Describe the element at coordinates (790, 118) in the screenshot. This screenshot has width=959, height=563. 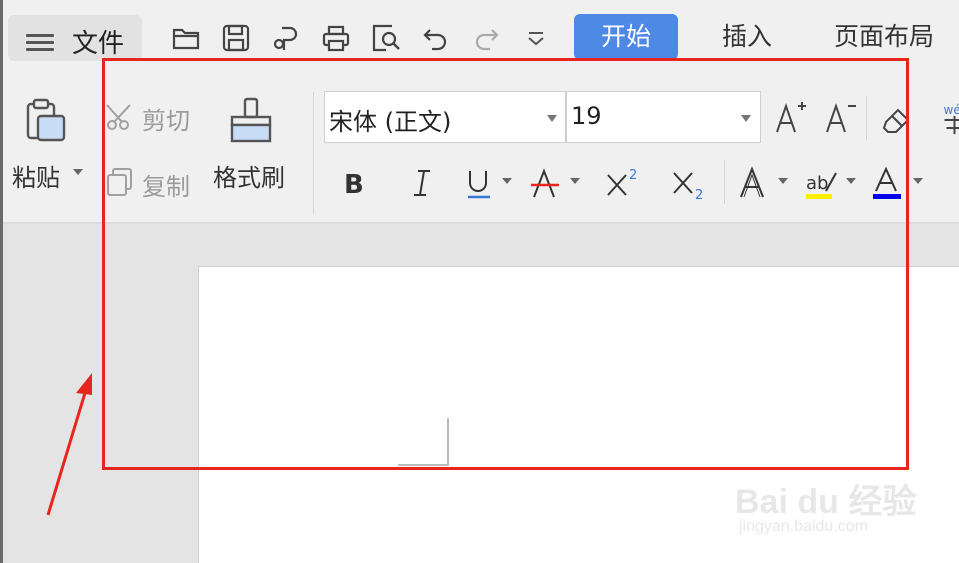
I see `grow-font-icon` at that location.